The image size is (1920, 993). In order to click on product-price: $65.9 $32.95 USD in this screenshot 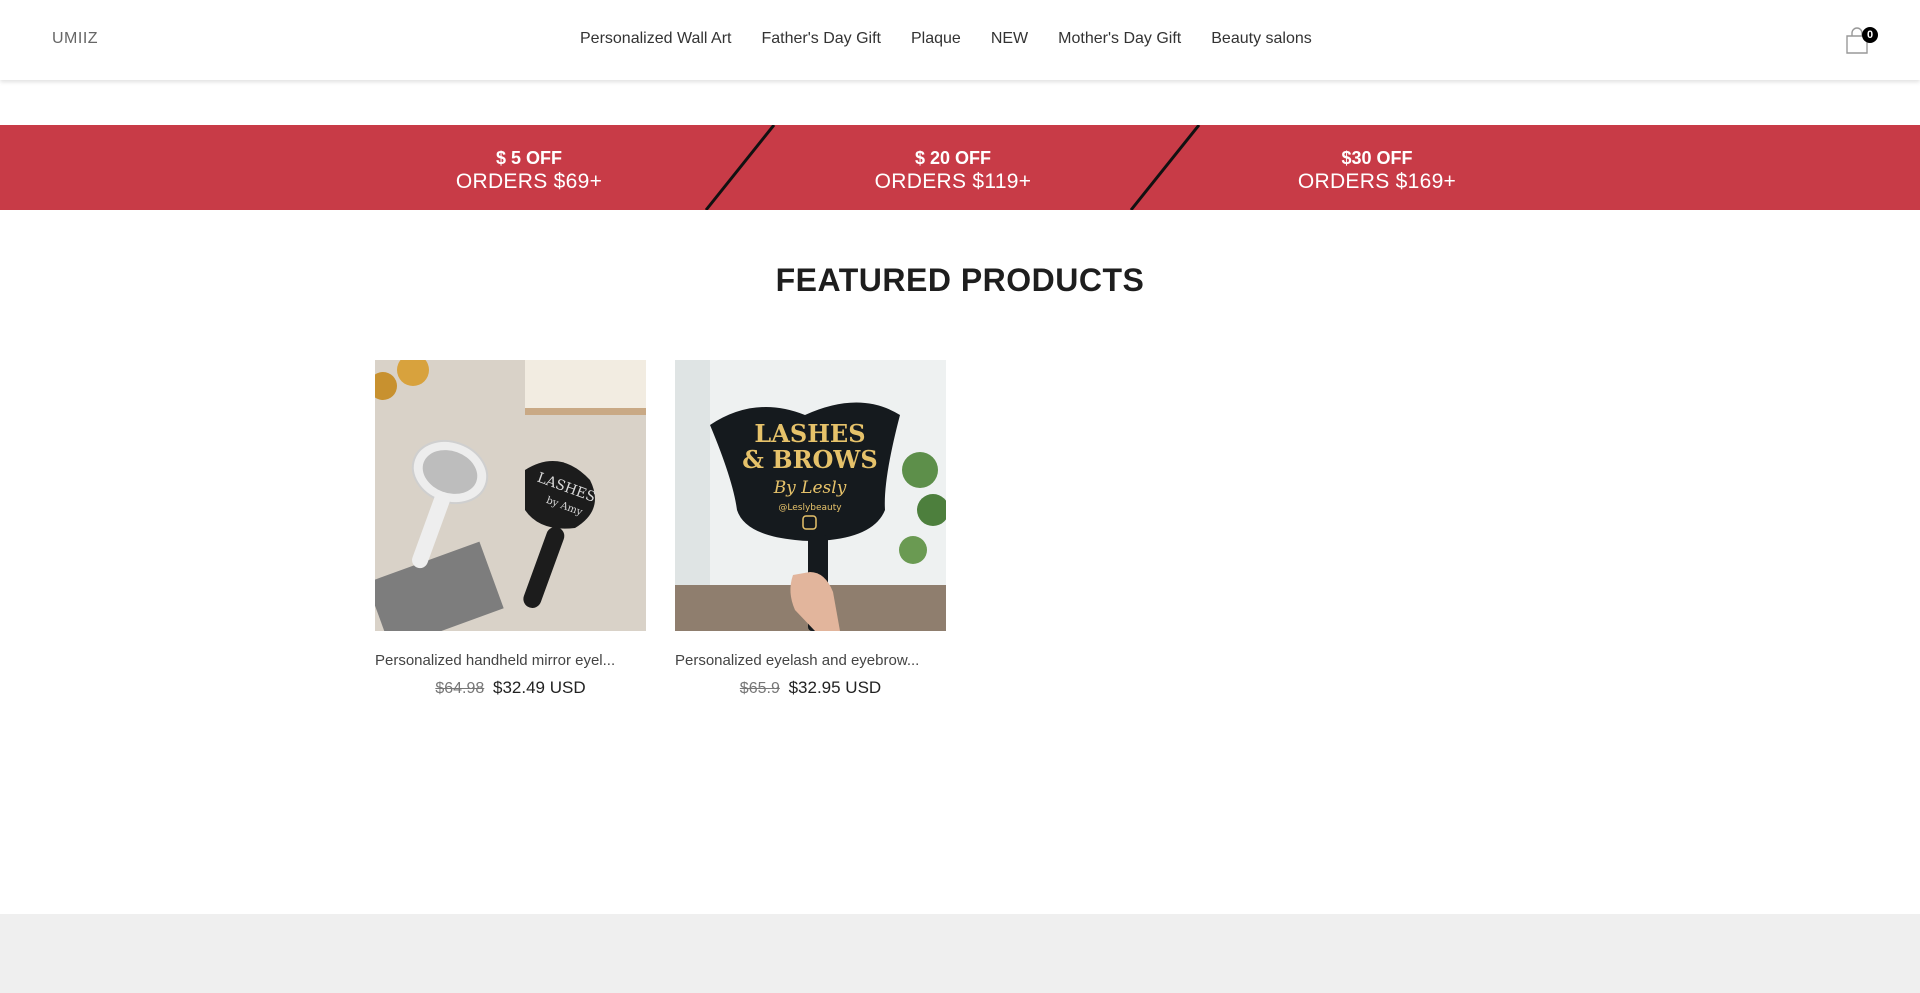, I will do `click(810, 688)`.